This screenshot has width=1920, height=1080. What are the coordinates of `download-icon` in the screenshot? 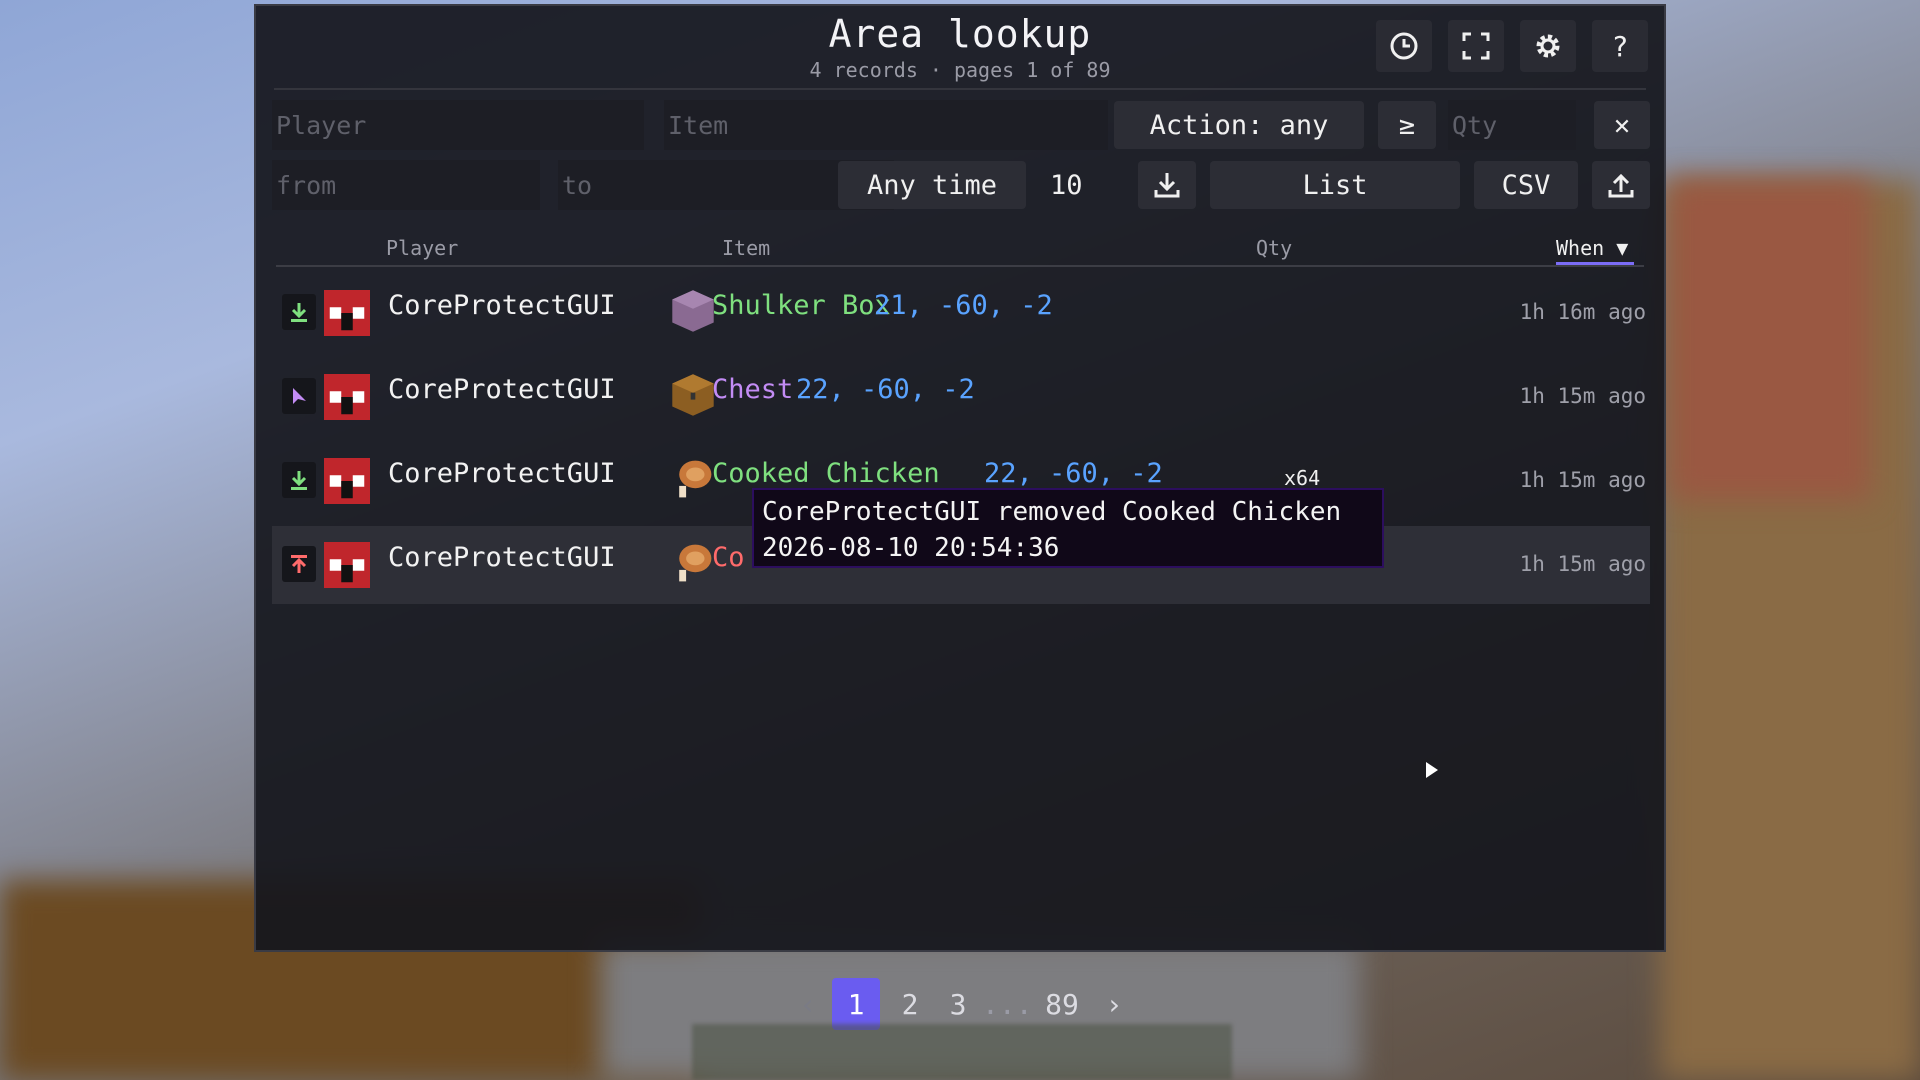 It's located at (1167, 185).